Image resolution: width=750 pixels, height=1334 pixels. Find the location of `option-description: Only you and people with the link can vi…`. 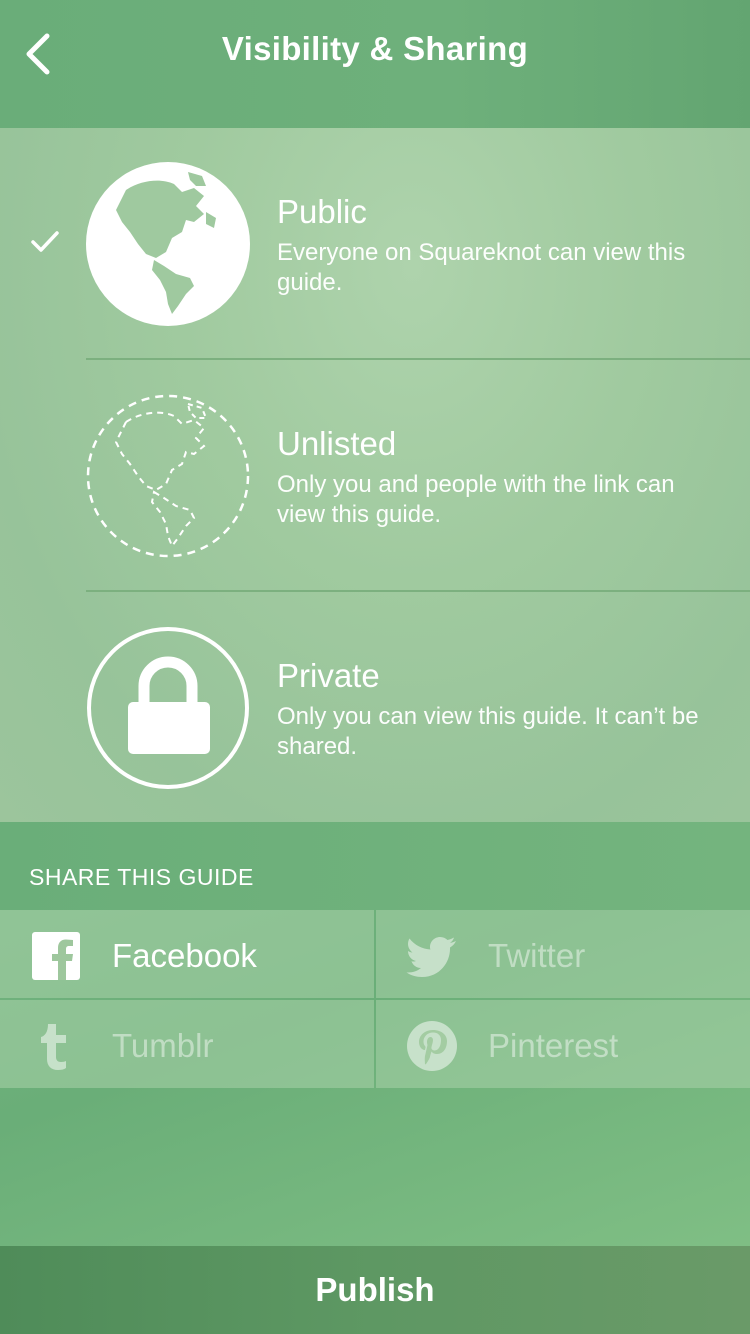

option-description: Only you and people with the link can vi… is located at coordinates (476, 499).